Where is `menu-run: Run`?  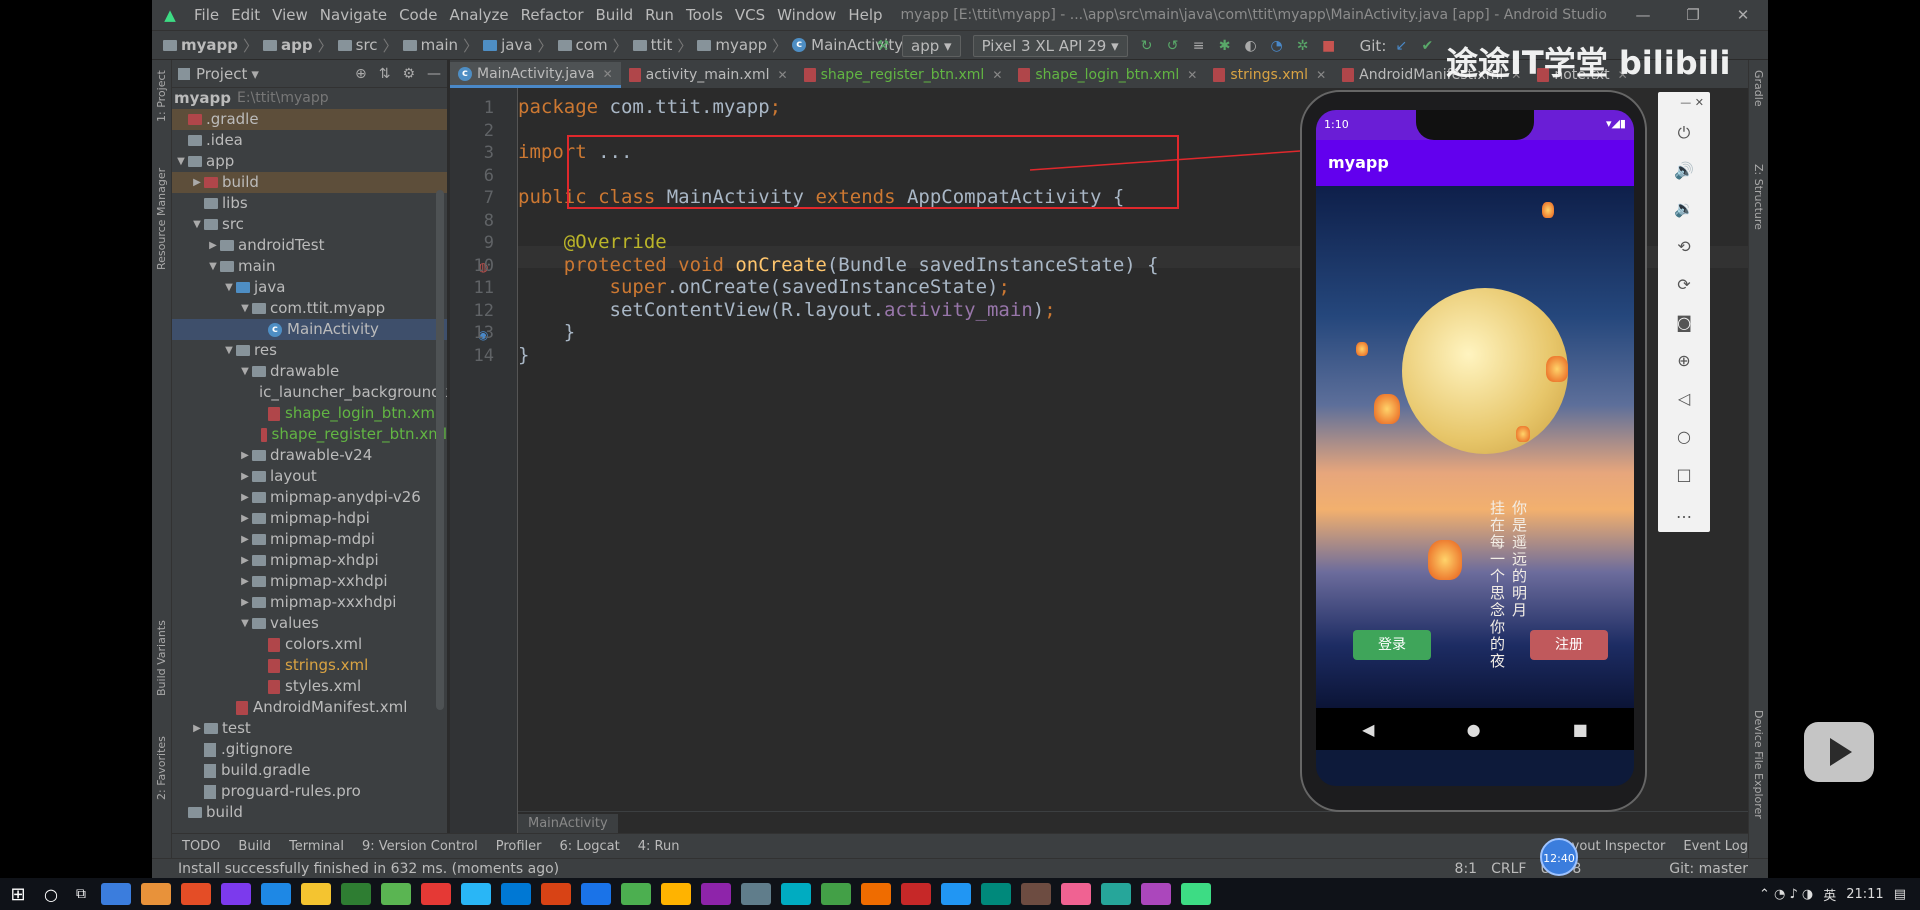
menu-run: Run is located at coordinates (659, 15).